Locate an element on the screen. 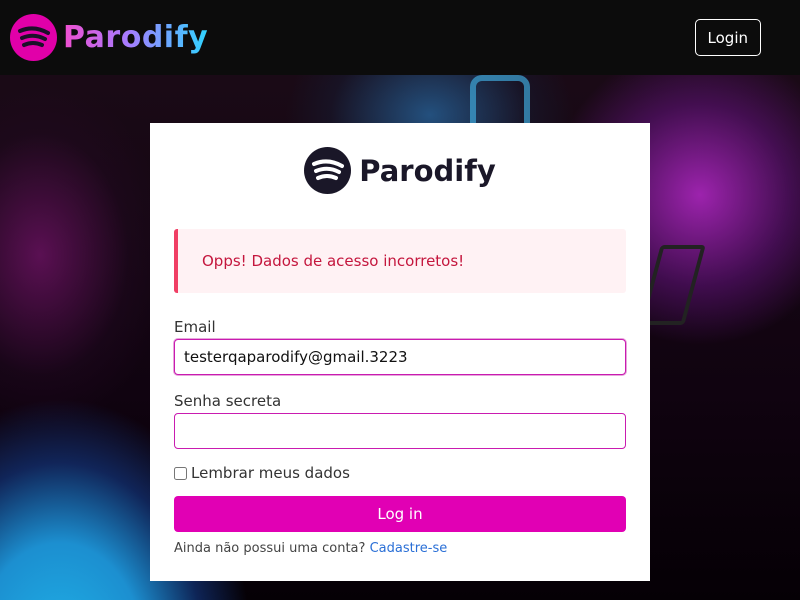 The width and height of the screenshot is (800, 600). brand-home-link: Parodify is located at coordinates (109, 37).